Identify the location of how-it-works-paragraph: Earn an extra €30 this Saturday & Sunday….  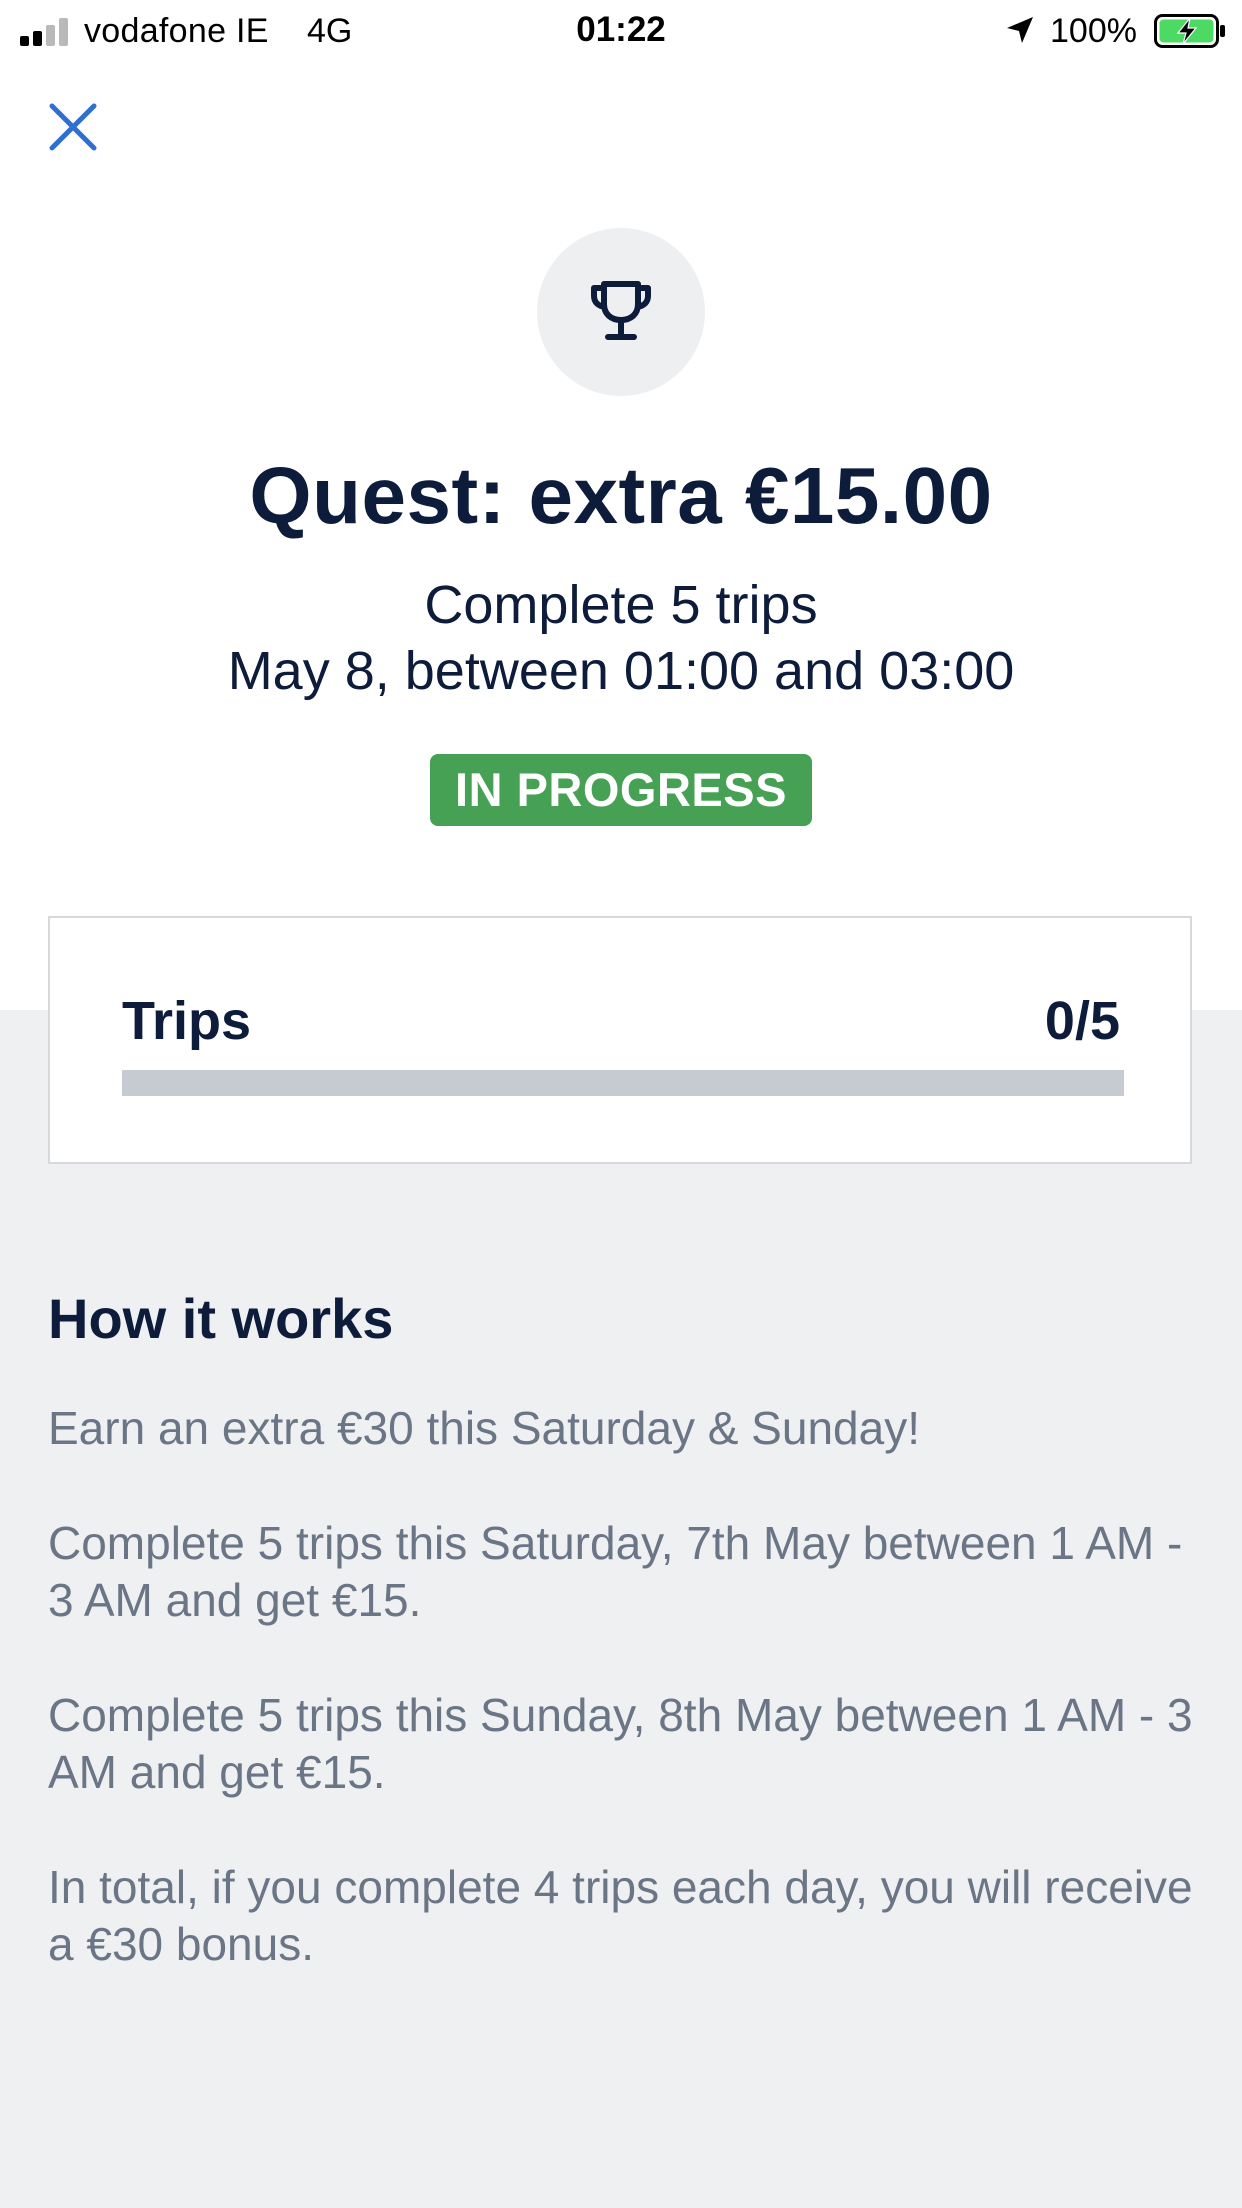
(484, 1428).